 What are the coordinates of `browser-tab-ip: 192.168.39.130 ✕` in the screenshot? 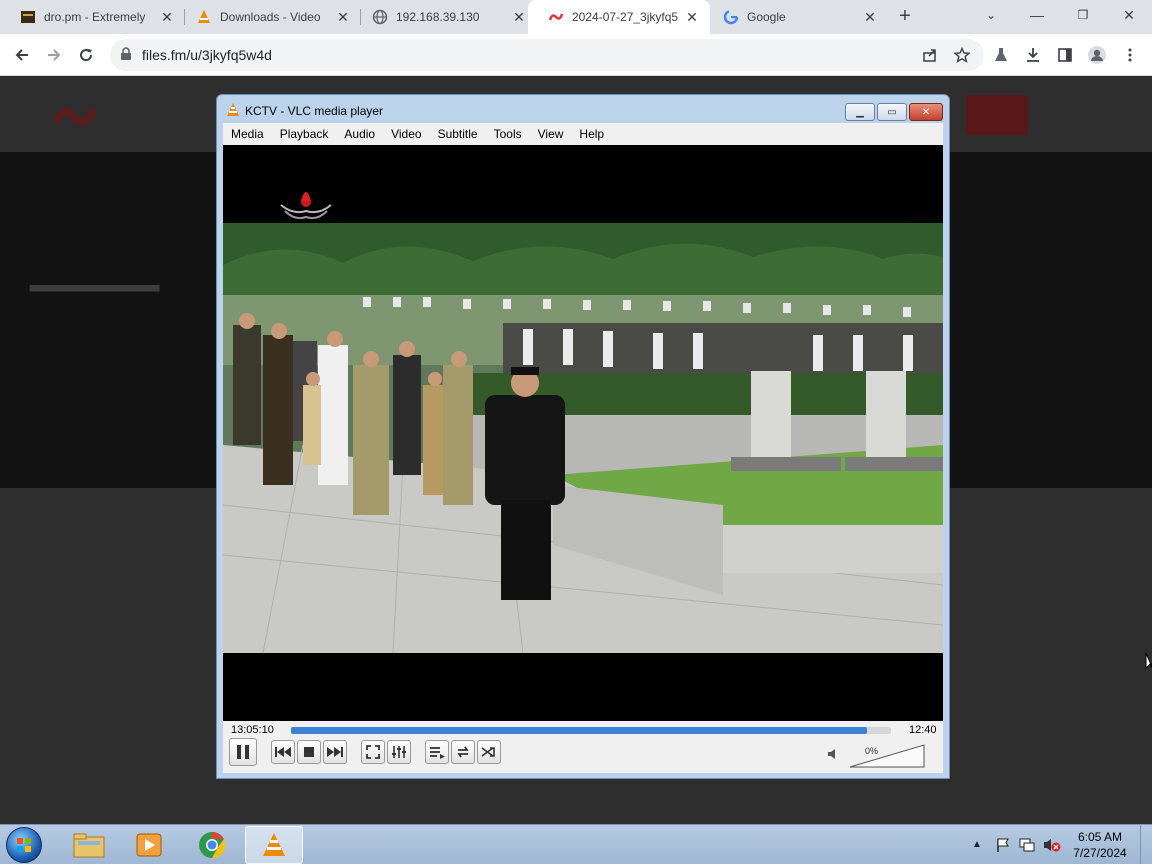 It's located at (444, 17).